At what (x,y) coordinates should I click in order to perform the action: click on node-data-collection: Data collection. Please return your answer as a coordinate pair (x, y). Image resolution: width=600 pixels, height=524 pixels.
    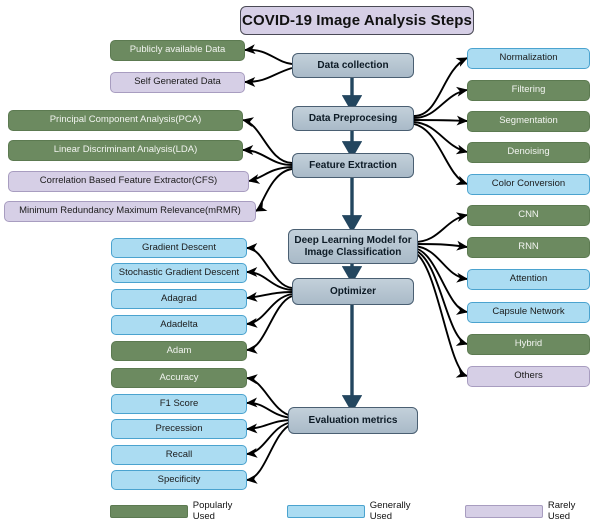
    Looking at the image, I should click on (353, 65).